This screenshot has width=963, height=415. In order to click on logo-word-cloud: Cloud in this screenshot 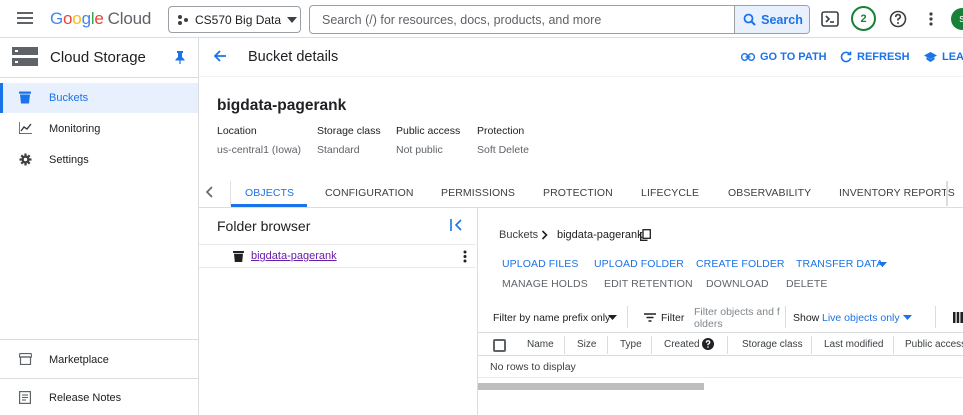, I will do `click(129, 18)`.